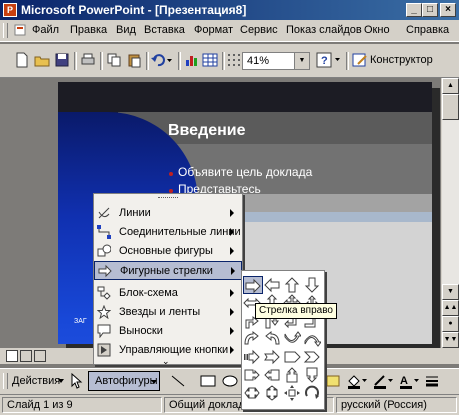 This screenshot has height=415, width=459. I want to click on oval-tool-icon, so click(230, 381).